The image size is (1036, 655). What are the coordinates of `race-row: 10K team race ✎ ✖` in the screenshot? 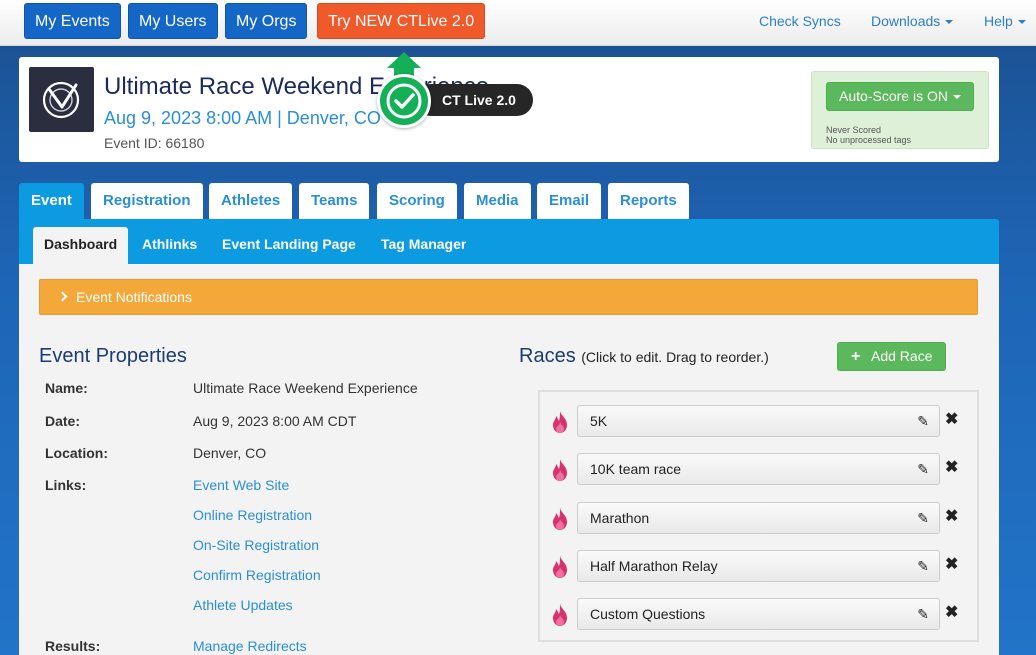 It's located at (756, 469).